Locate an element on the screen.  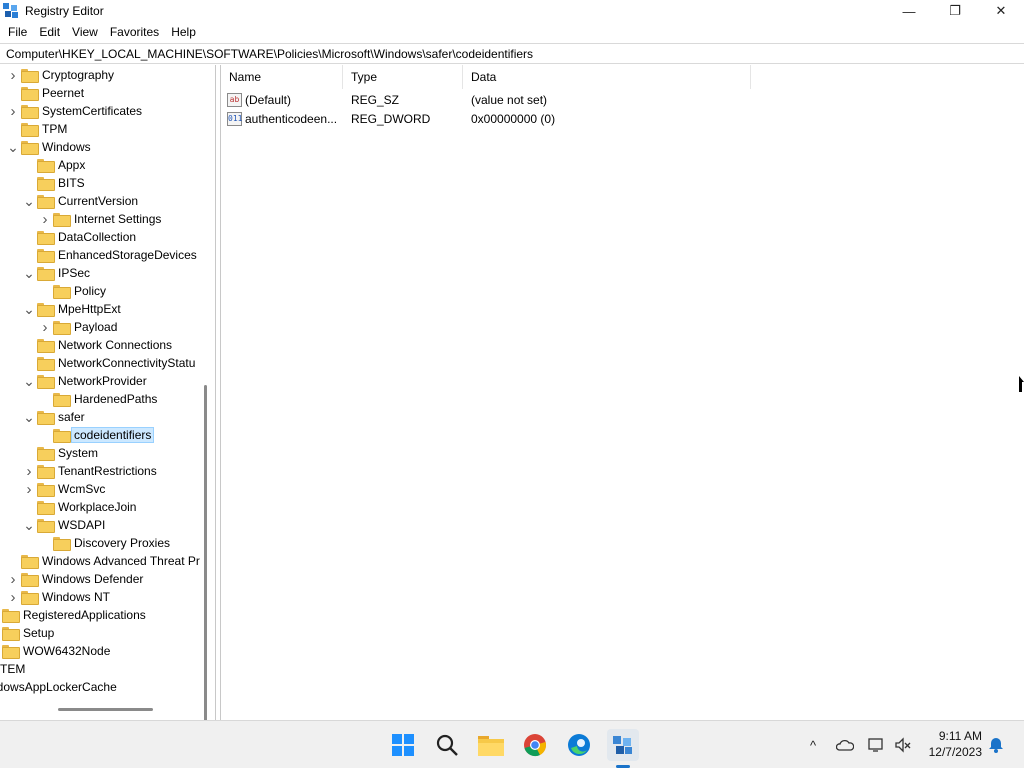
value-type: REG_DWORD is located at coordinates (391, 118).